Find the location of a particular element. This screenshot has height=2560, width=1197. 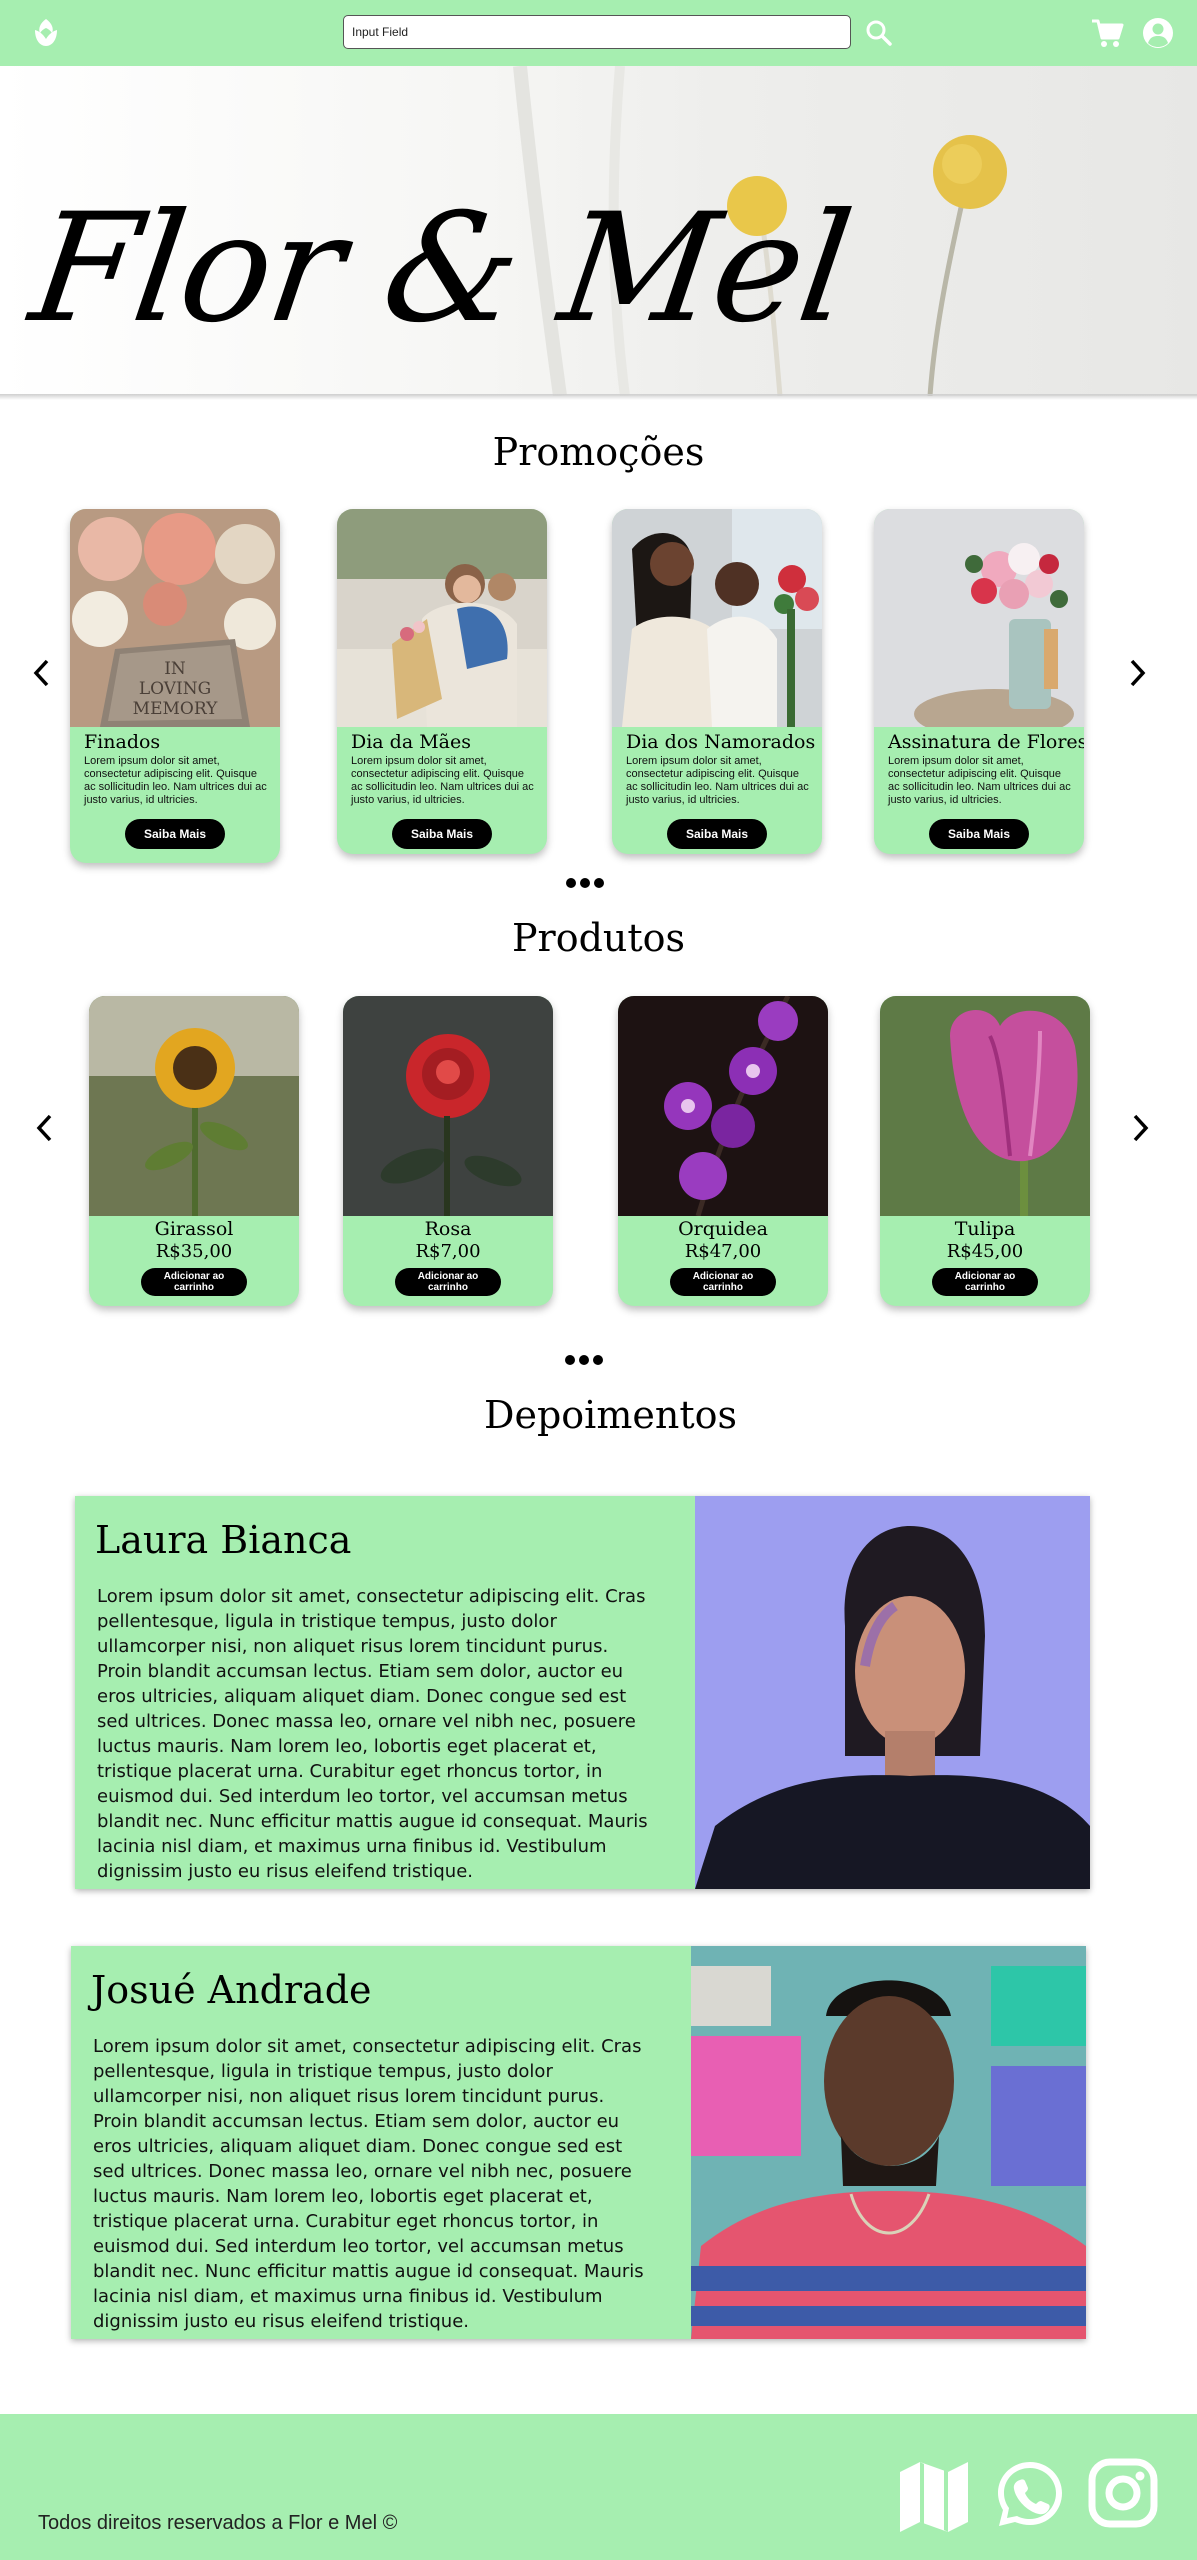

finados-flowers-image: IN LOVING MEMORY is located at coordinates (175, 618).